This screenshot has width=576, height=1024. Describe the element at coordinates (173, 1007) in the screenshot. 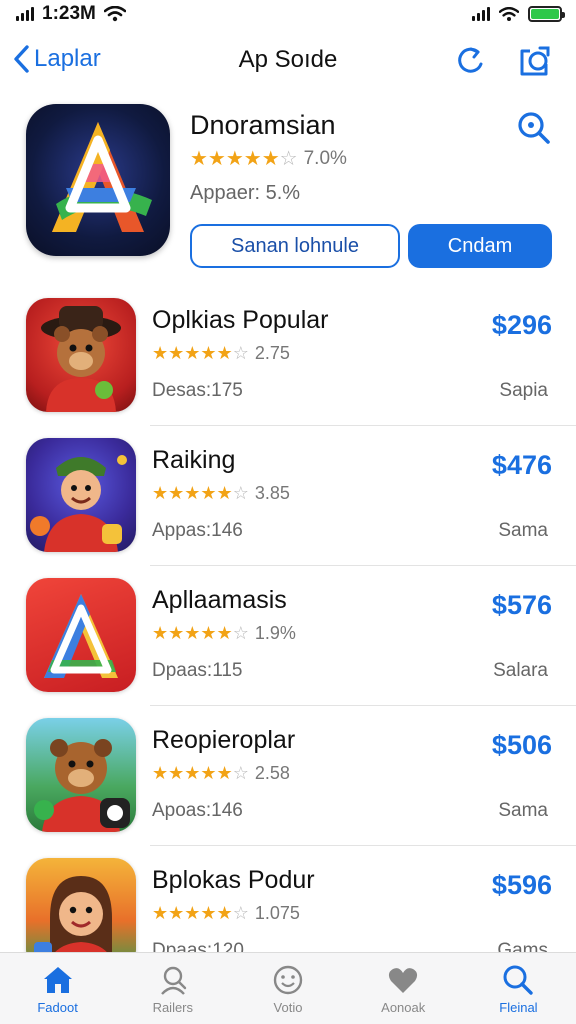

I see `tab-label: Railers` at that location.